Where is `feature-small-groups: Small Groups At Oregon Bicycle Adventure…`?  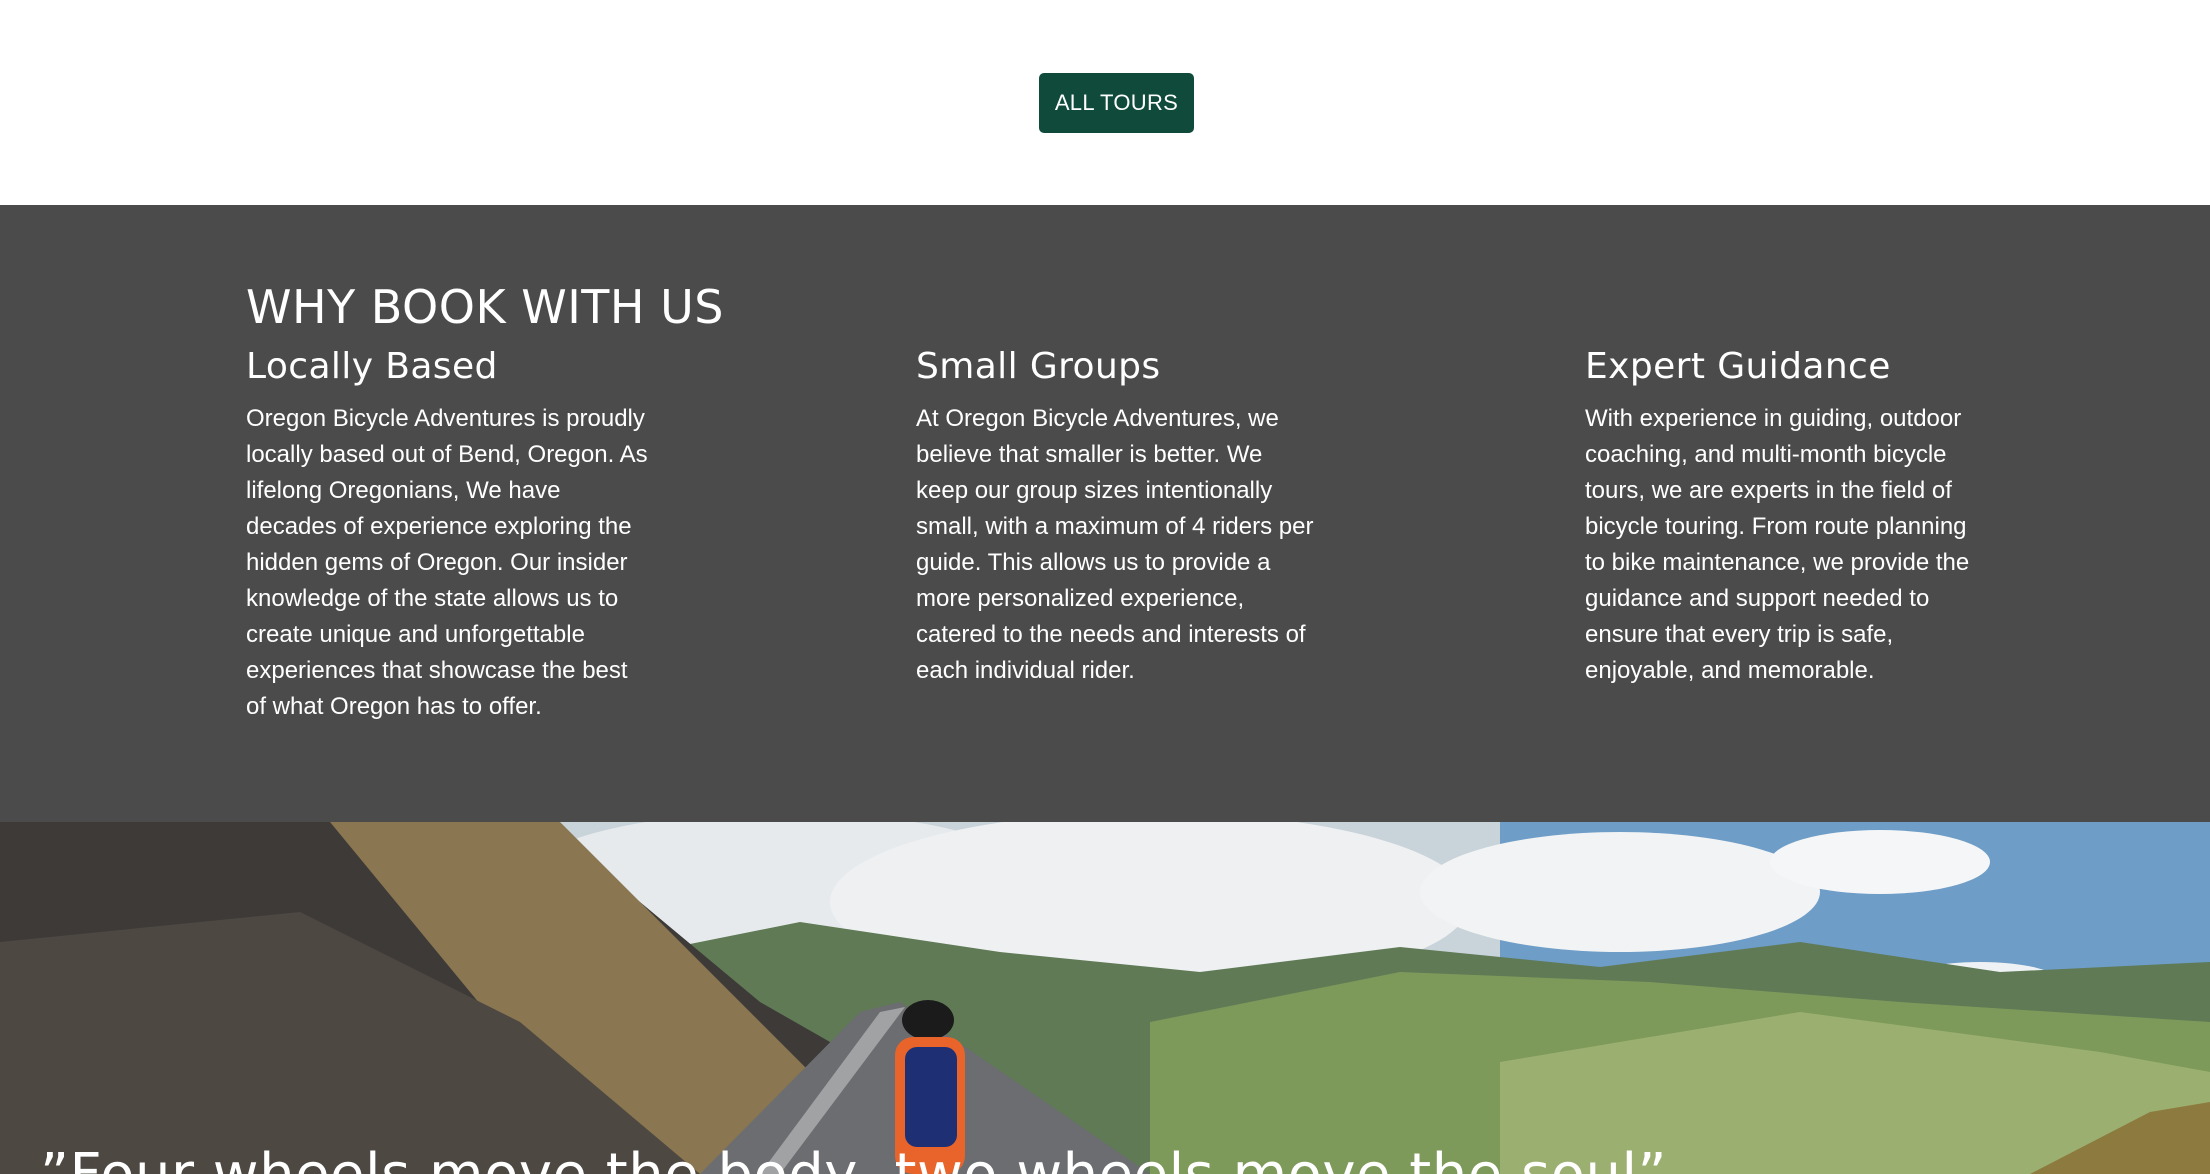
feature-small-groups: Small Groups At Oregon Bicycle Adventure… is located at coordinates (1126, 517).